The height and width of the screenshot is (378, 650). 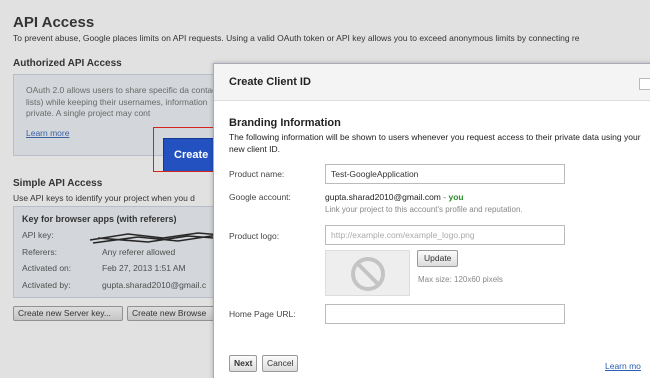 I want to click on next-button: Next, so click(x=243, y=363).